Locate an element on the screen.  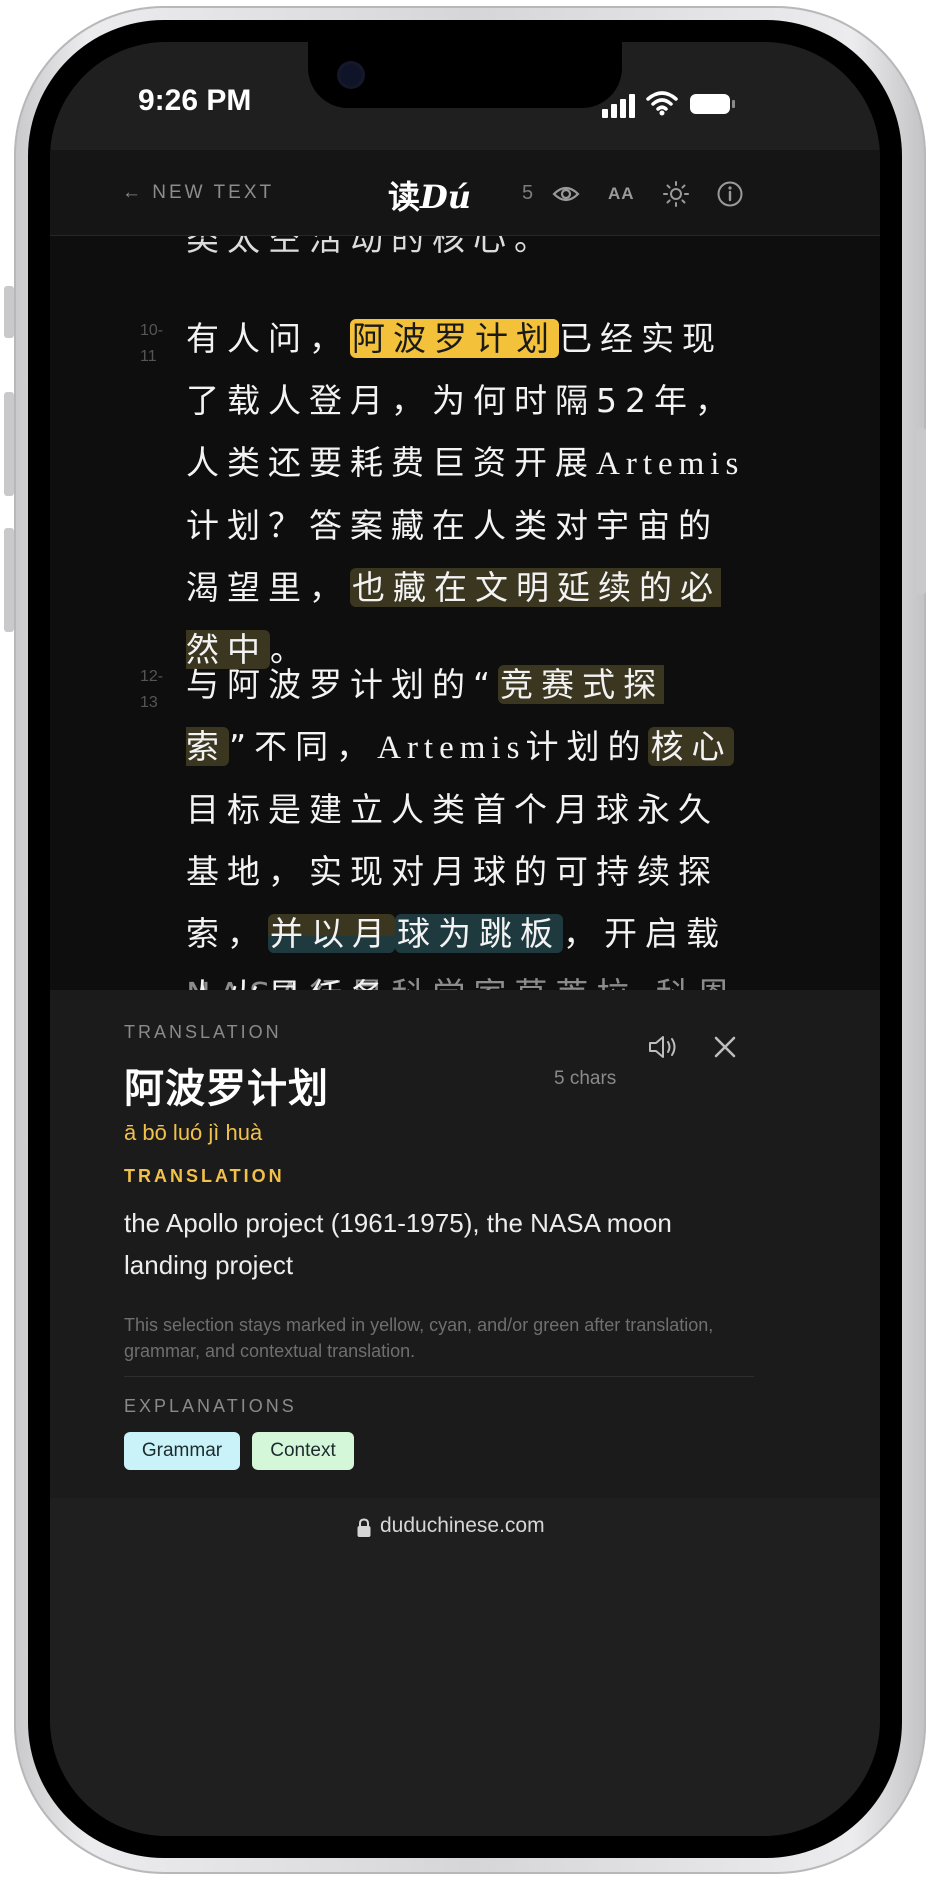
text-segment: 计划的 is located at coordinates (586, 746).